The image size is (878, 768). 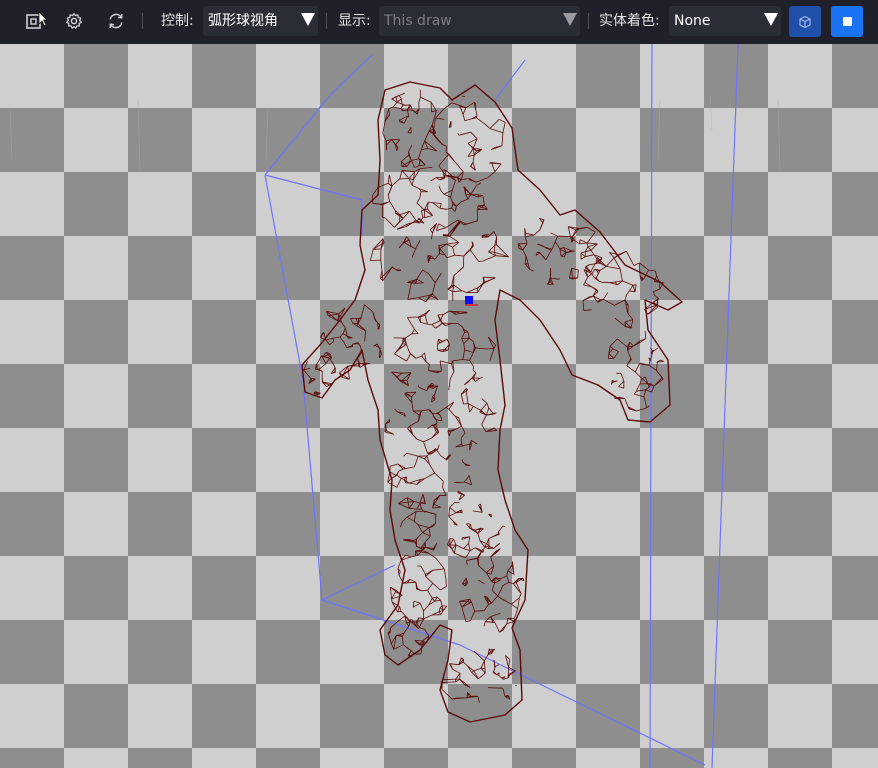 I want to click on wireframe-toggle-button, so click(x=805, y=21).